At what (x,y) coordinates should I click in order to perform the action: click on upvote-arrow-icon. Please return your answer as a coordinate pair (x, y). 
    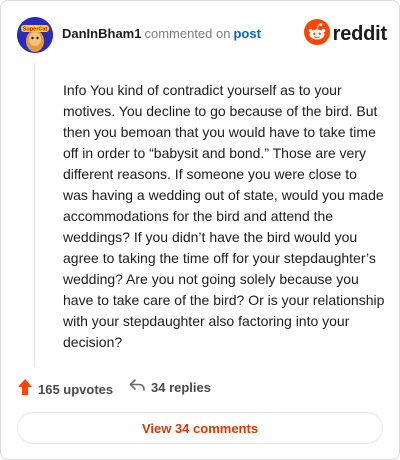
    Looking at the image, I should click on (25, 389).